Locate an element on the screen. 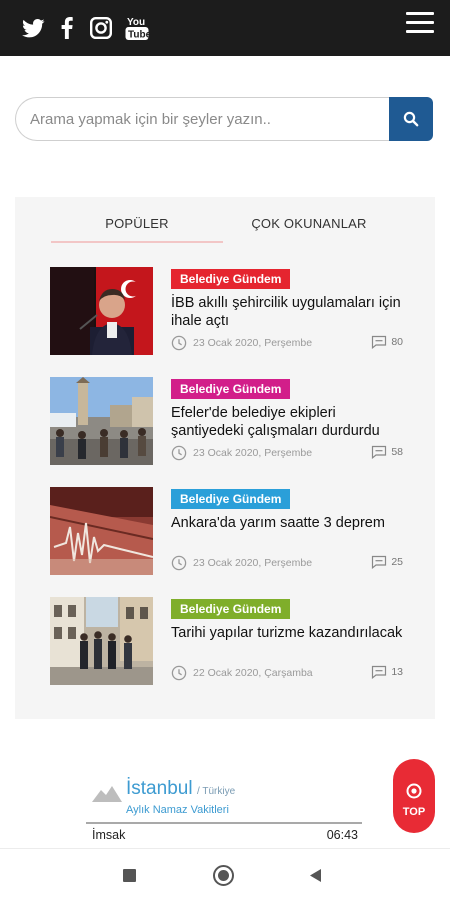 This screenshot has height=900, width=450. instagram-icon is located at coordinates (101, 28).